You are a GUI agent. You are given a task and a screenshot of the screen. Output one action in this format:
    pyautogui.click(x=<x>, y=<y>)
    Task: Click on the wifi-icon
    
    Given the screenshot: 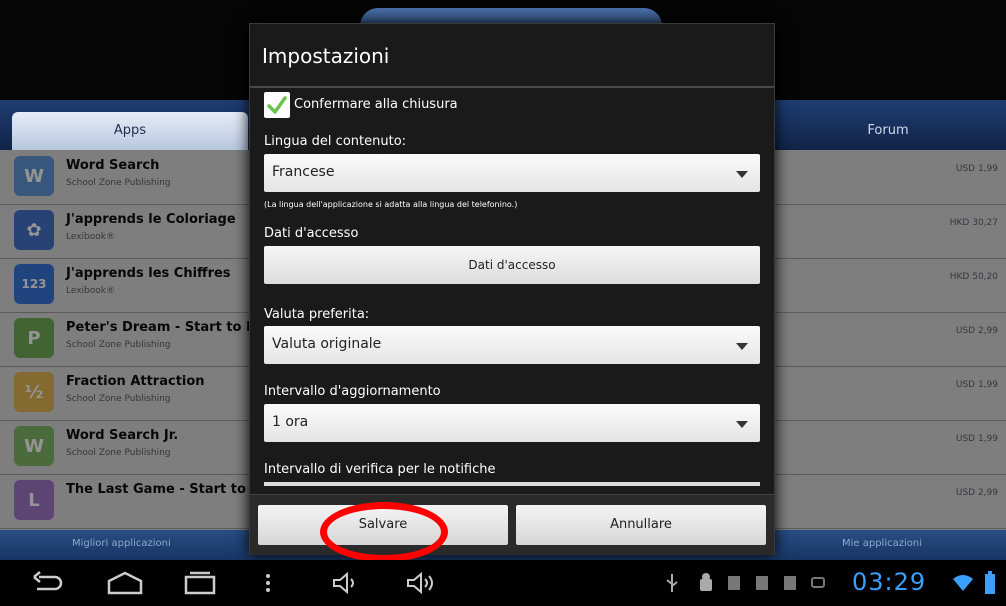 What is the action you would take?
    pyautogui.click(x=963, y=583)
    